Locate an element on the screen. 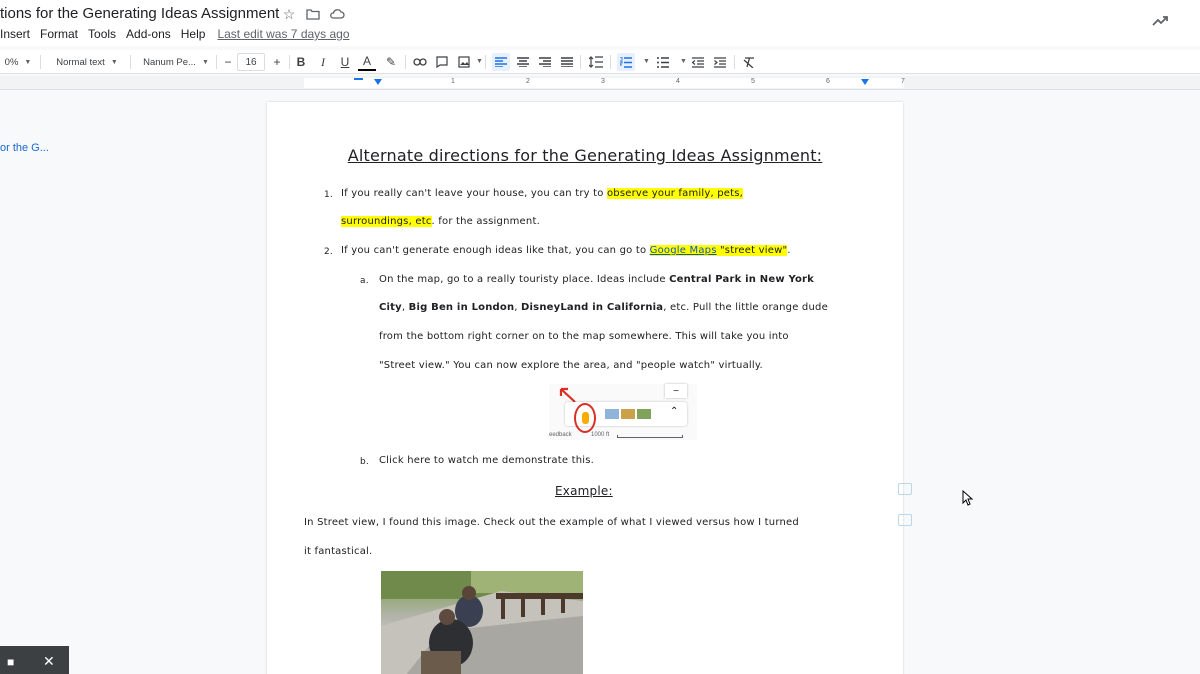 Image resolution: width=1200 pixels, height=674 pixels. ruler-number: 3 is located at coordinates (603, 81).